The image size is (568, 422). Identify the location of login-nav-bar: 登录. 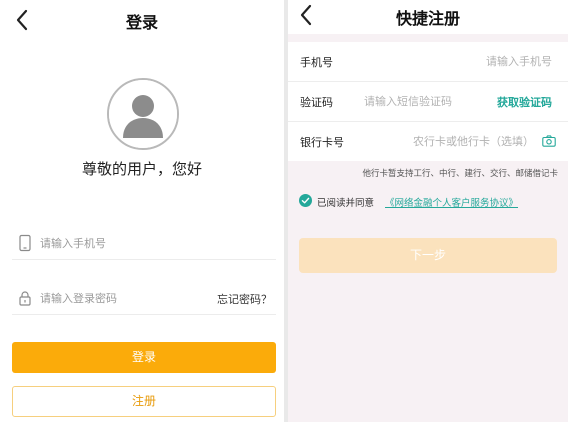
(142, 20).